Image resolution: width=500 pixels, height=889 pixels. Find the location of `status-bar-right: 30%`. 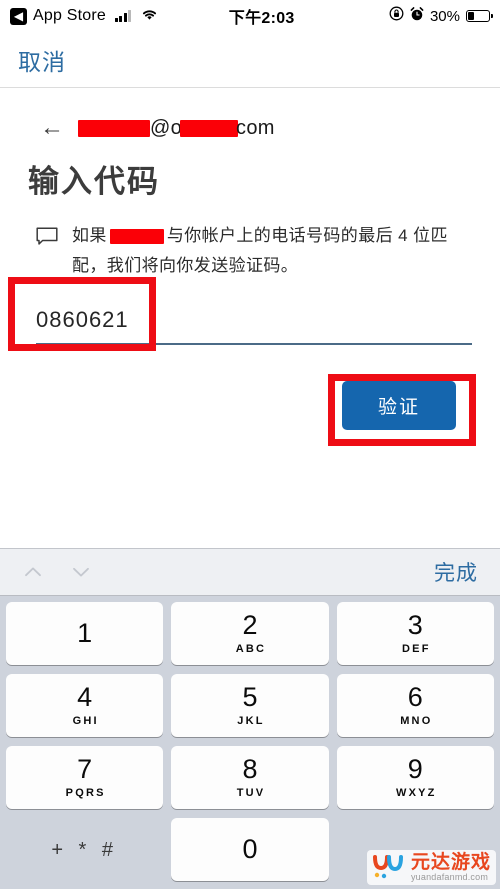

status-bar-right: 30% is located at coordinates (441, 16).